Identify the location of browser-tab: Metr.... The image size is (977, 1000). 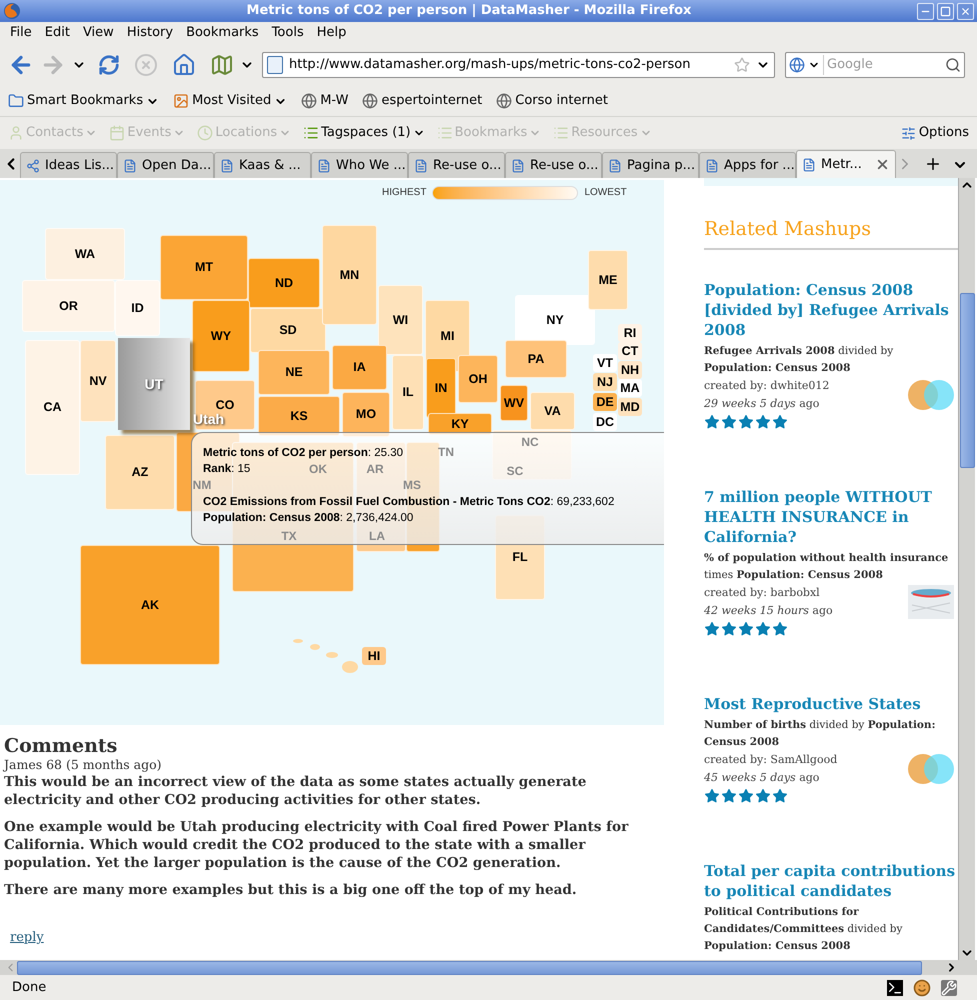
(846, 164).